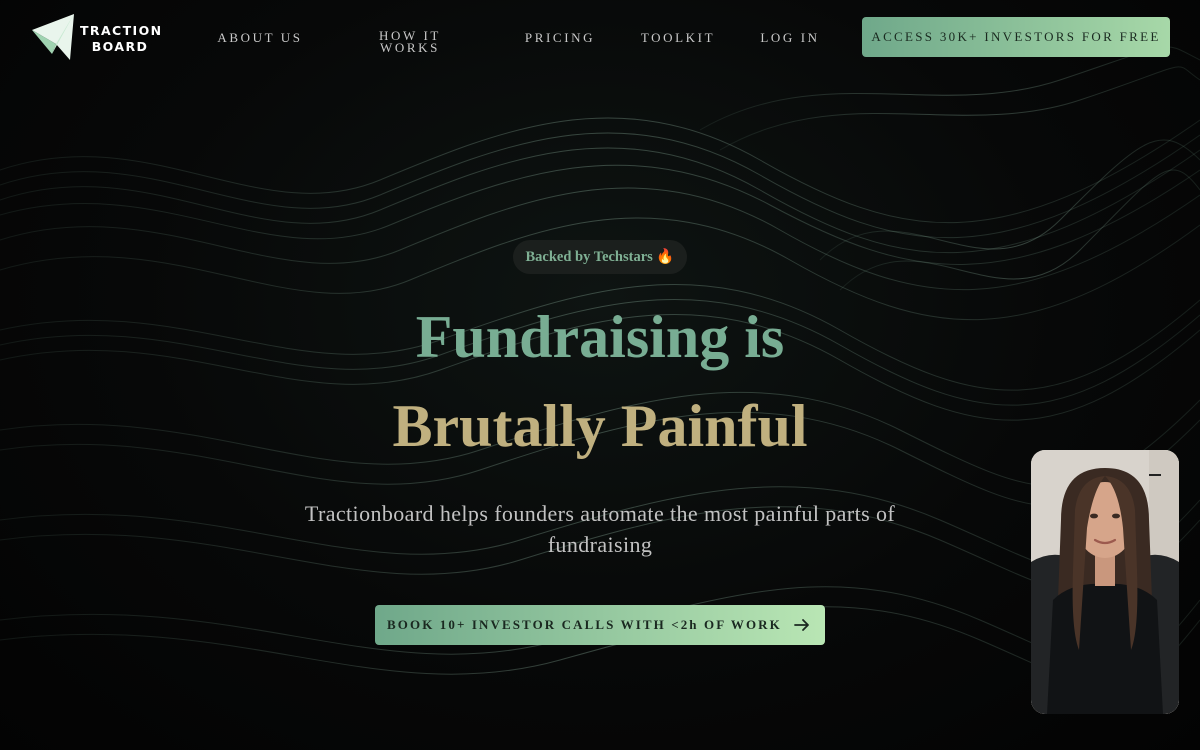 This screenshot has width=1200, height=750. Describe the element at coordinates (790, 37) in the screenshot. I see `nav-log-in: LOG IN` at that location.